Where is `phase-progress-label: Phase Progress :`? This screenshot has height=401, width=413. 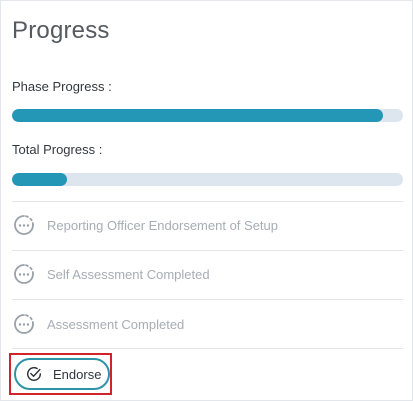
phase-progress-label: Phase Progress : is located at coordinates (62, 86).